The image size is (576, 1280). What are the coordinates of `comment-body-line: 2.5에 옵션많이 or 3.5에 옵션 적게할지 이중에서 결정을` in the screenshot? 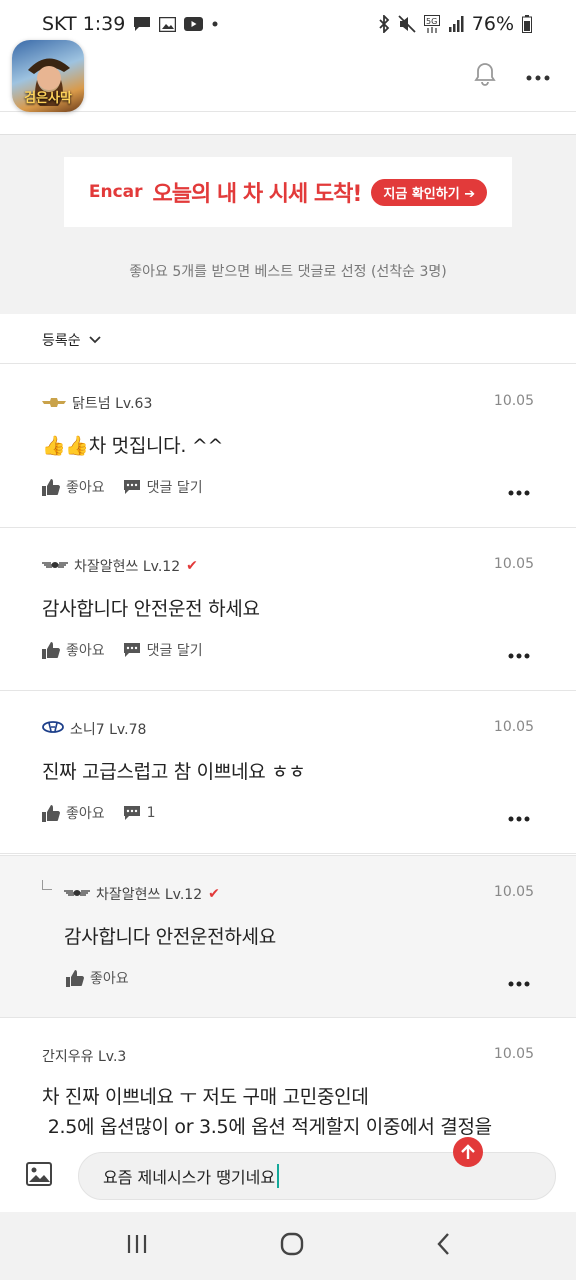 It's located at (267, 1127).